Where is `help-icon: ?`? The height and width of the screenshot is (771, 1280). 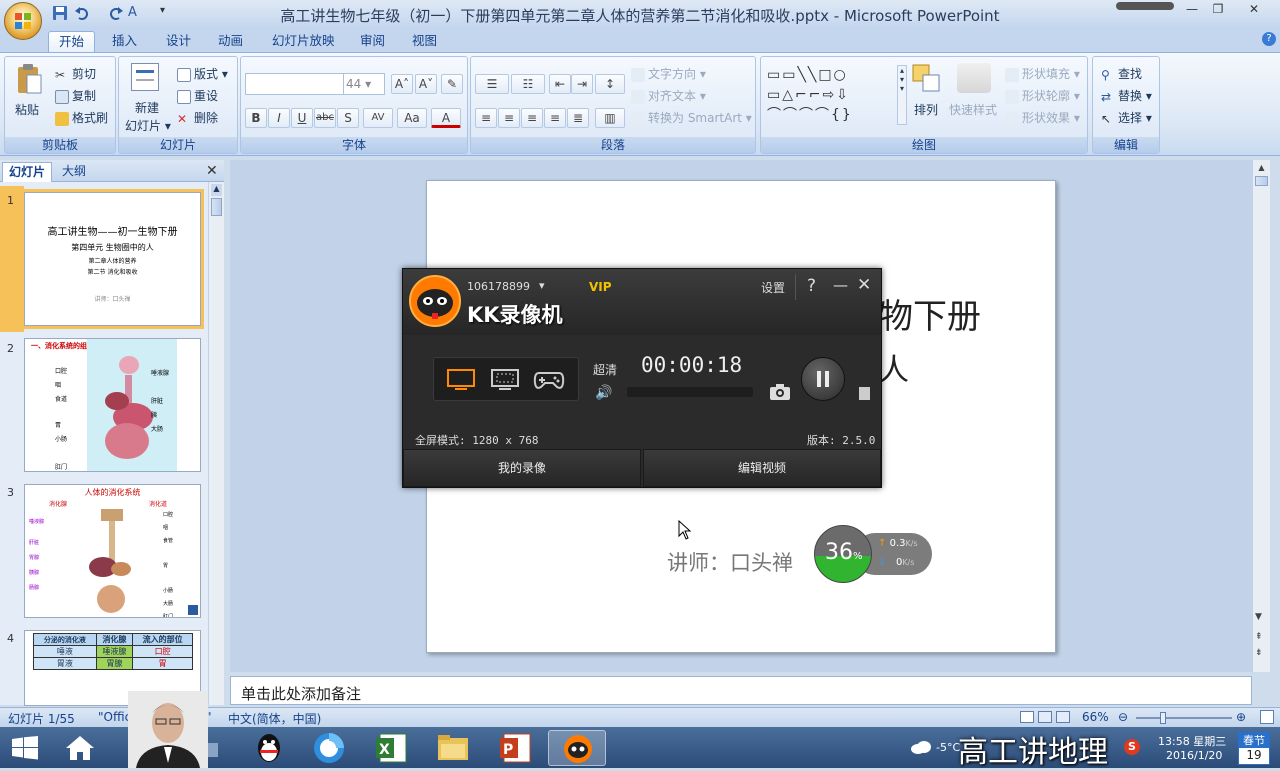 help-icon: ? is located at coordinates (1269, 39).